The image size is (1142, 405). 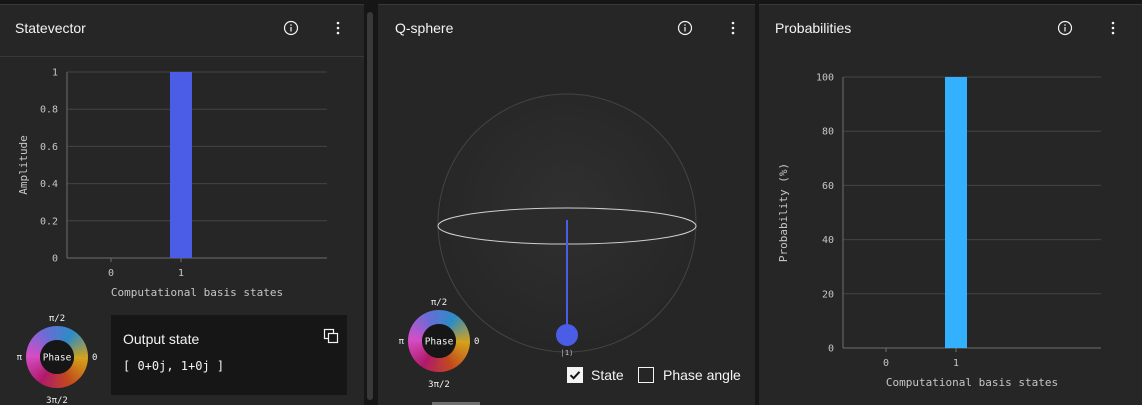 I want to click on y-tick-label: 1, so click(x=55, y=73).